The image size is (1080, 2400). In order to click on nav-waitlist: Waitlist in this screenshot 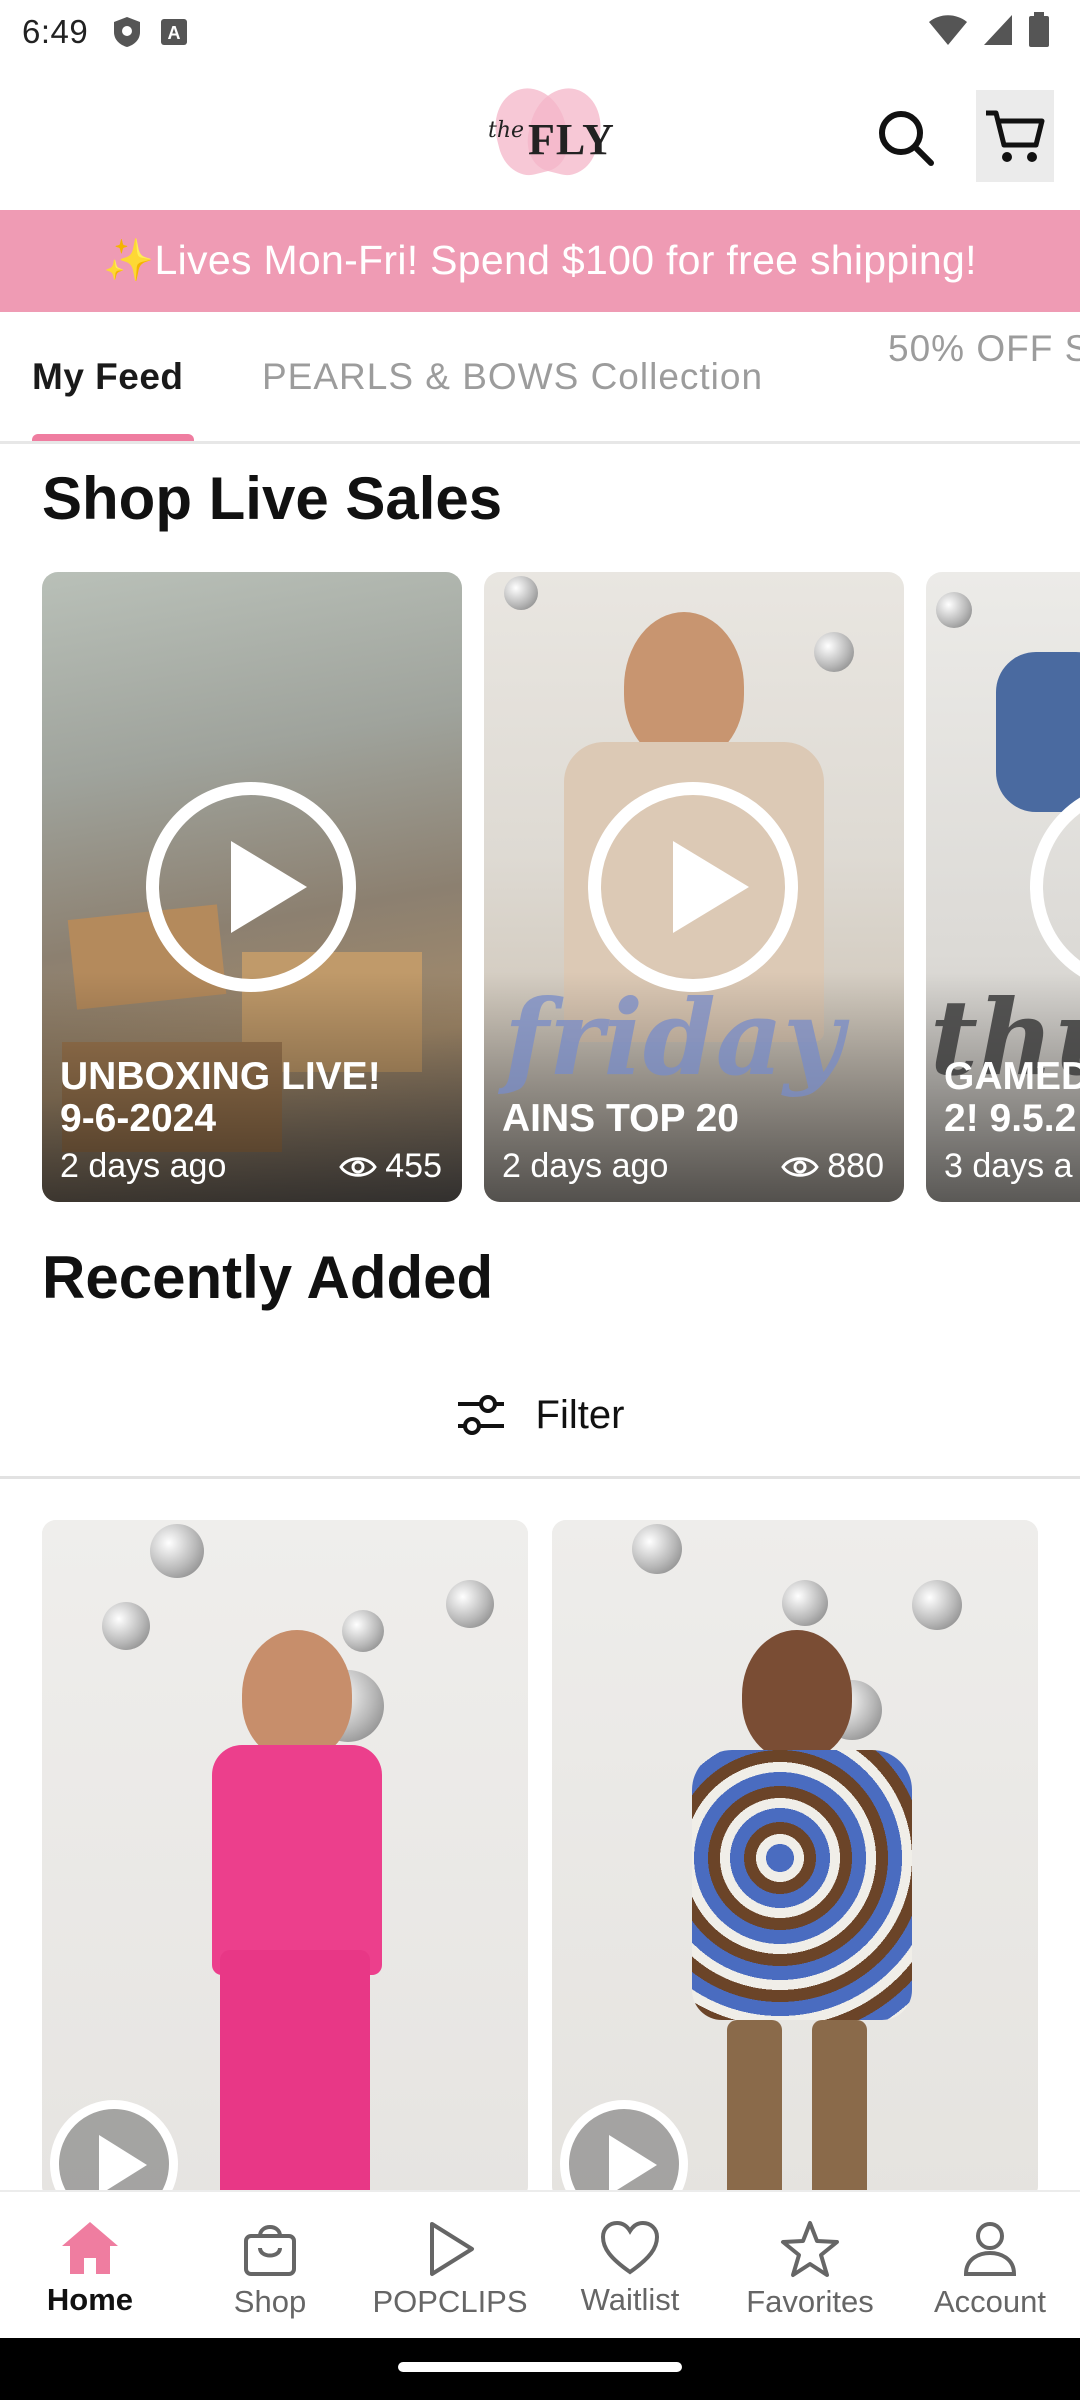, I will do `click(630, 2266)`.